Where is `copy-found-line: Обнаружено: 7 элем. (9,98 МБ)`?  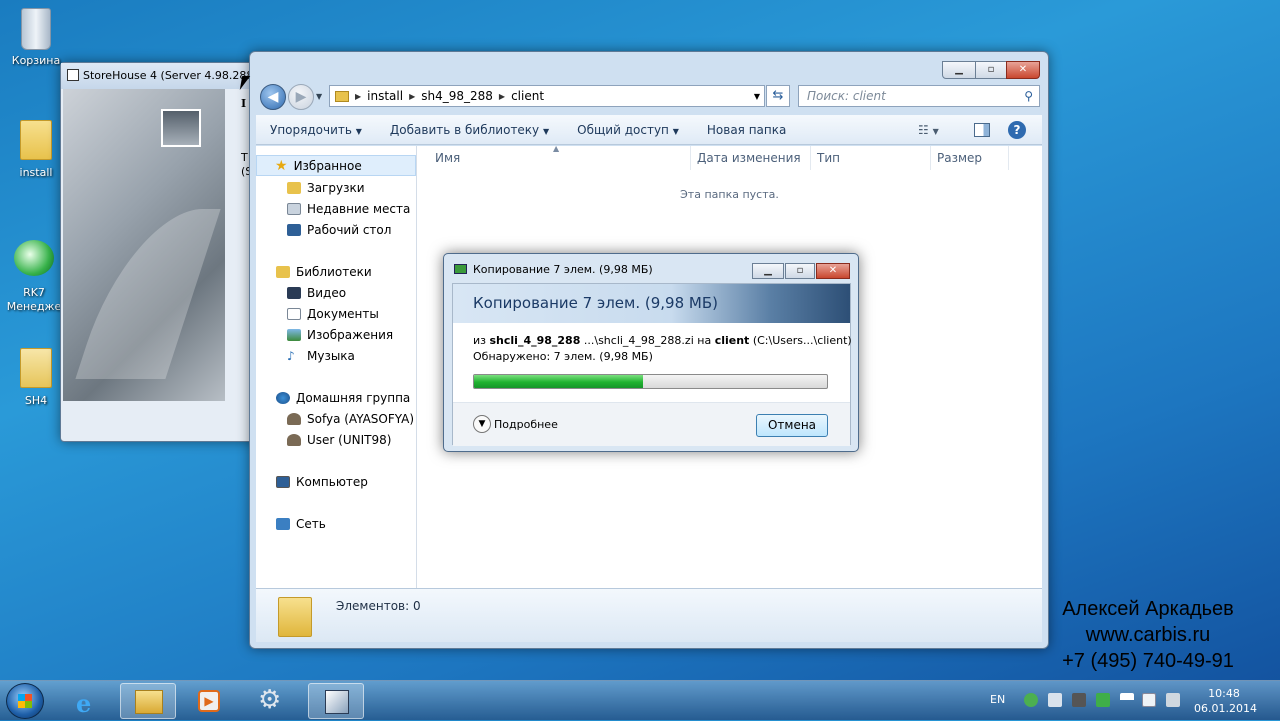 copy-found-line: Обнаружено: 7 элем. (9,98 МБ) is located at coordinates (563, 356).